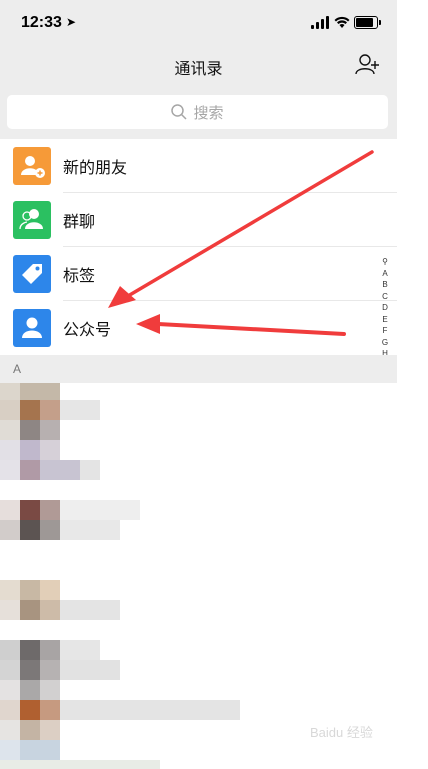 Image resolution: width=428 pixels, height=769 pixels. What do you see at coordinates (79, 276) in the screenshot?
I see `menu-label: 标签` at bounding box center [79, 276].